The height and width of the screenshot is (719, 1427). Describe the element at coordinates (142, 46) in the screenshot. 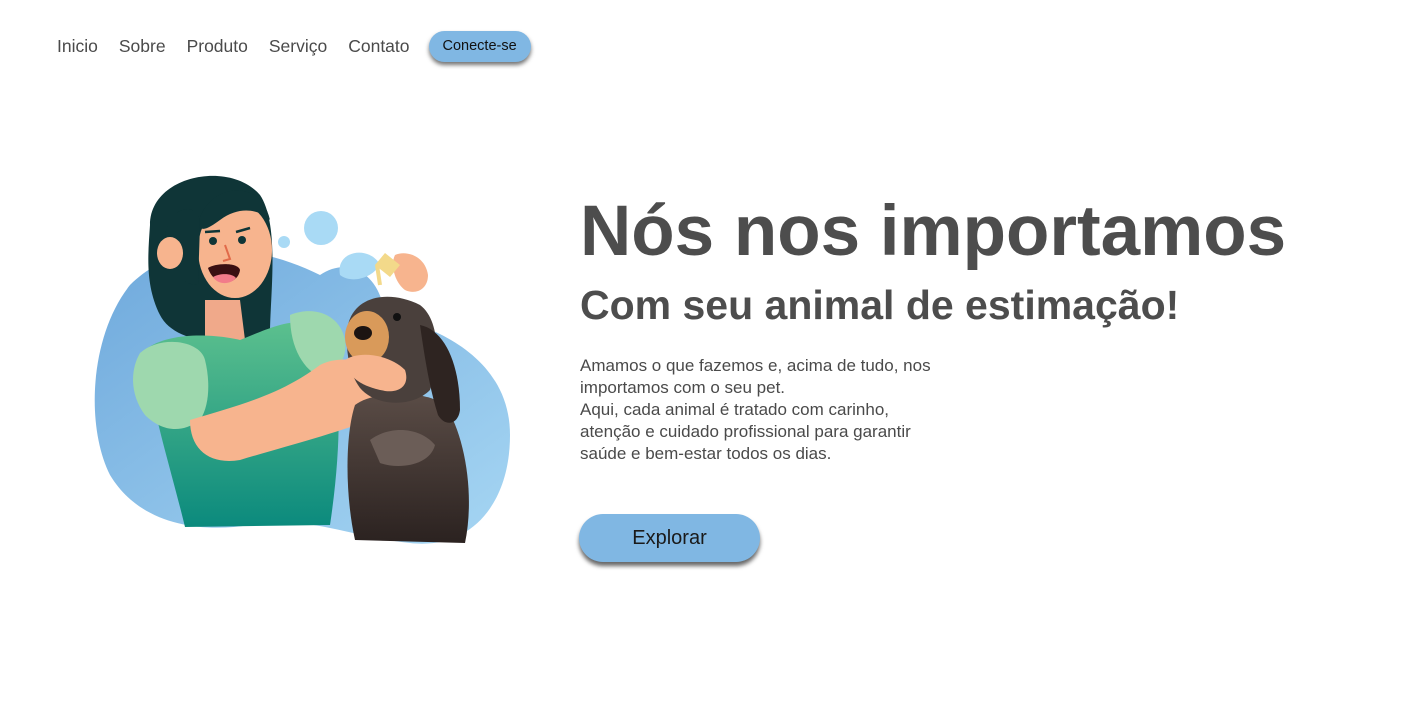

I see `nav-link-sobre: Sobre` at that location.